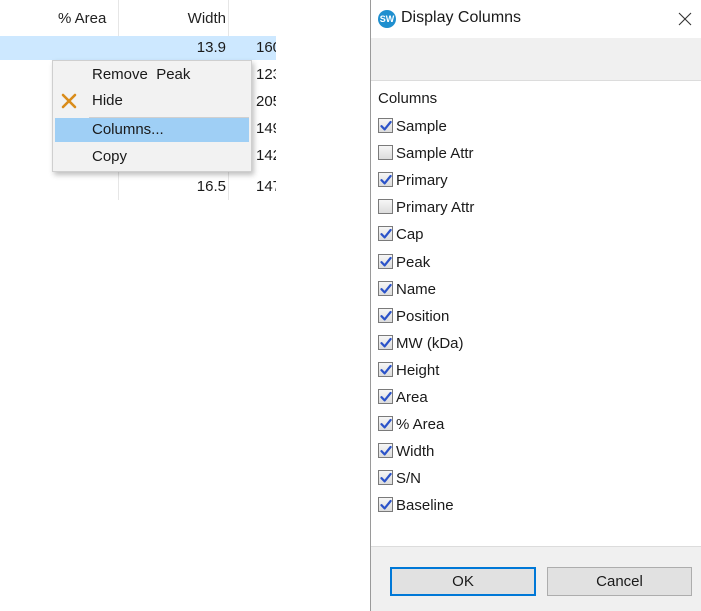 The image size is (701, 611). Describe the element at coordinates (416, 289) in the screenshot. I see `checkbox-label: Name` at that location.